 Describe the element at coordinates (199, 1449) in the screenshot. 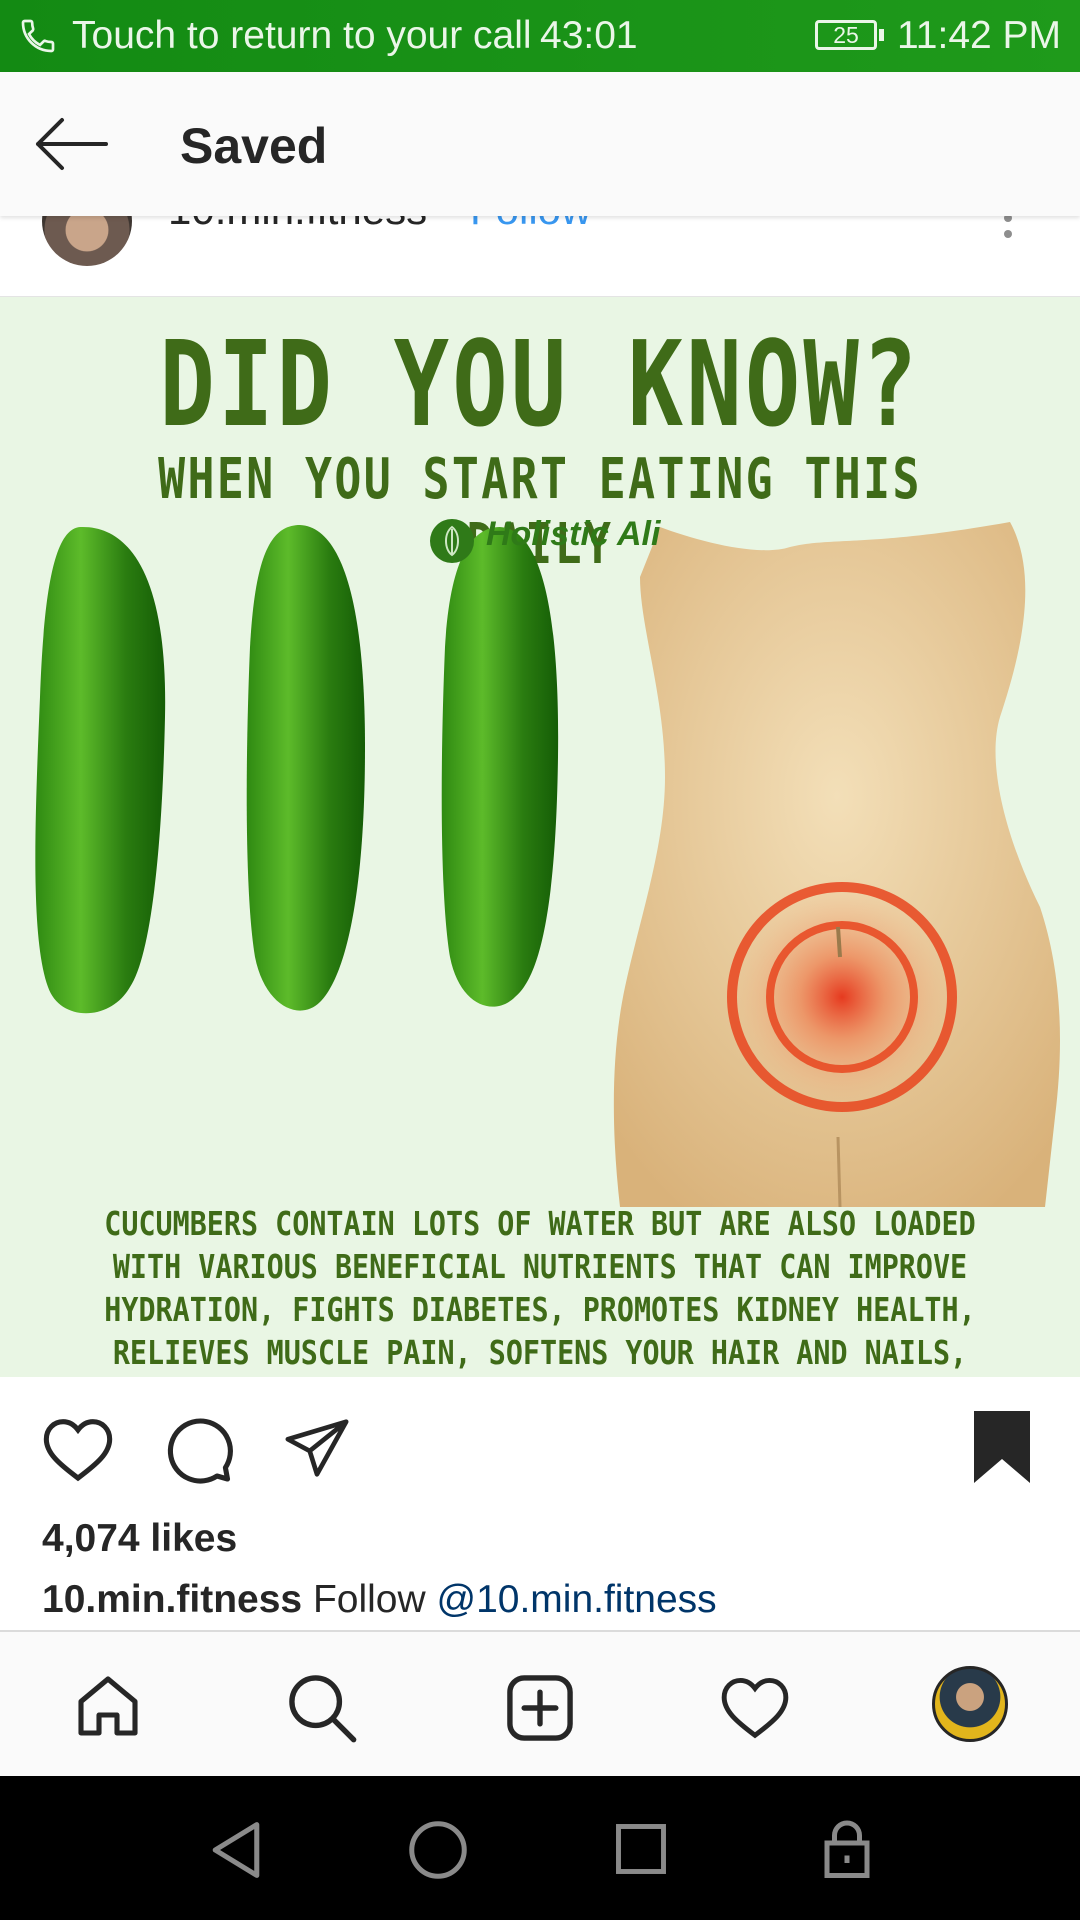

I see `comment-icon` at that location.